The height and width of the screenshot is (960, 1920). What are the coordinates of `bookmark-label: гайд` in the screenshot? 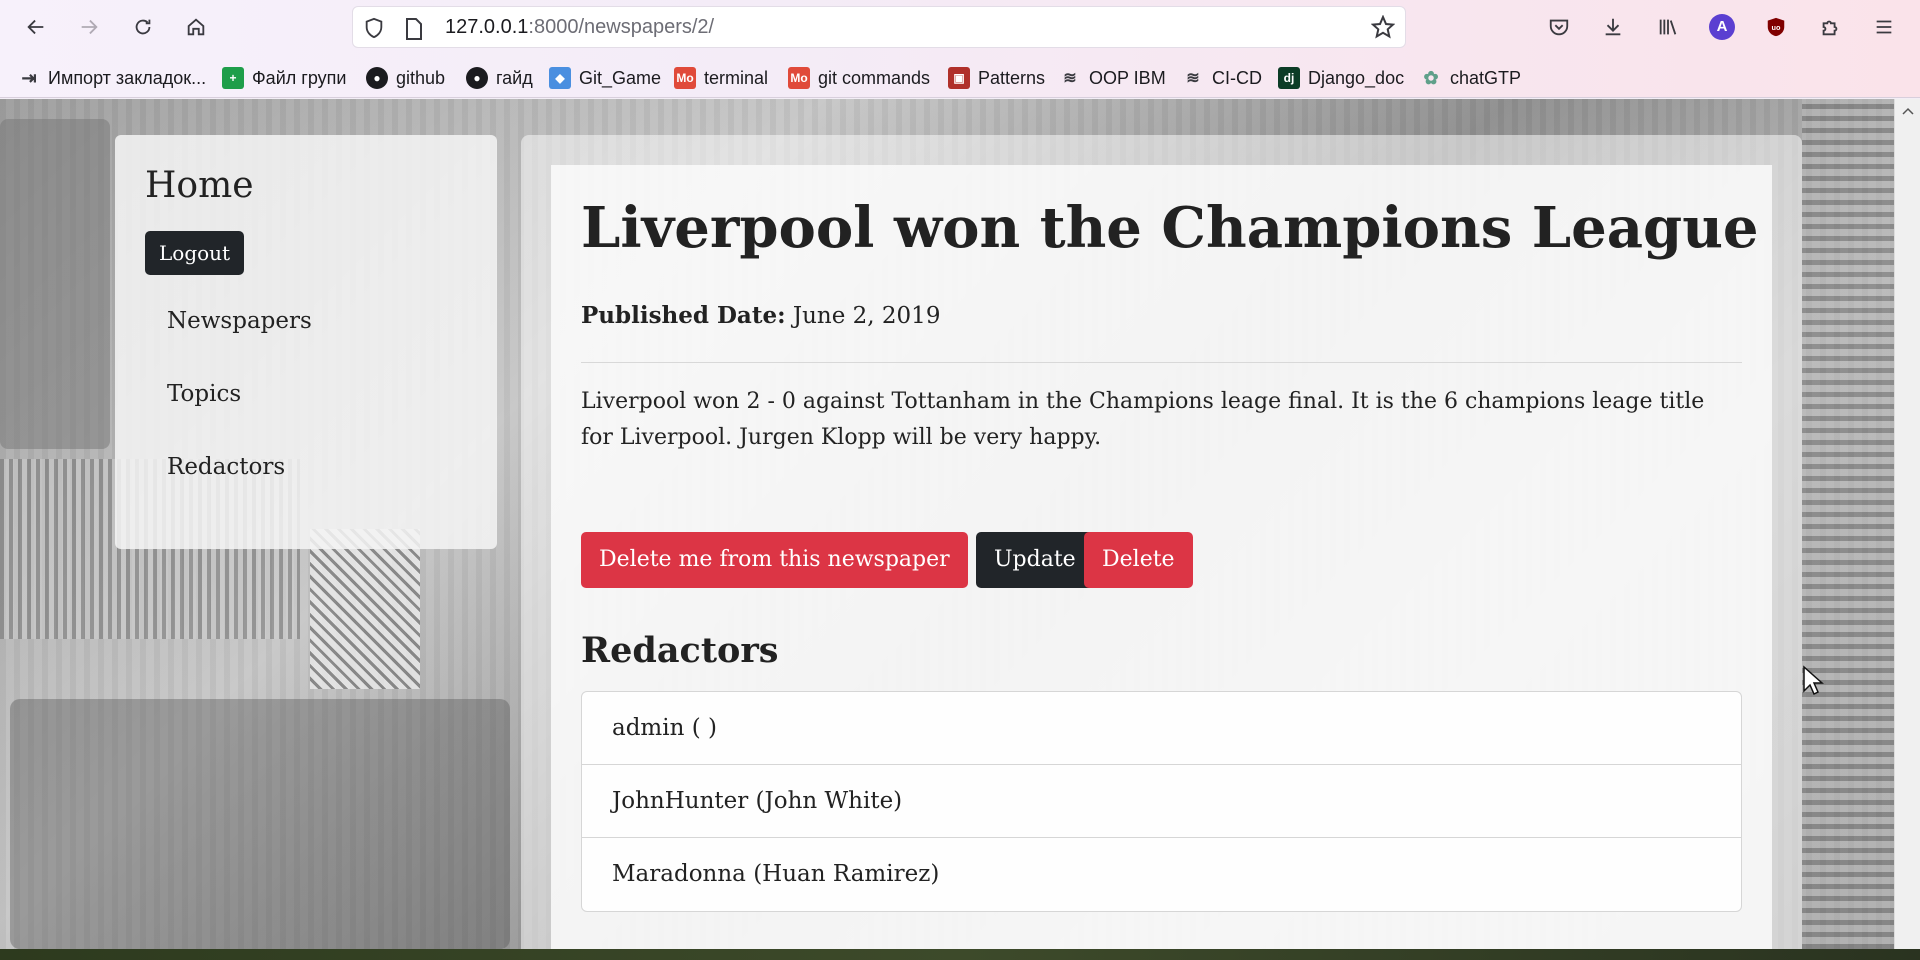 It's located at (514, 77).